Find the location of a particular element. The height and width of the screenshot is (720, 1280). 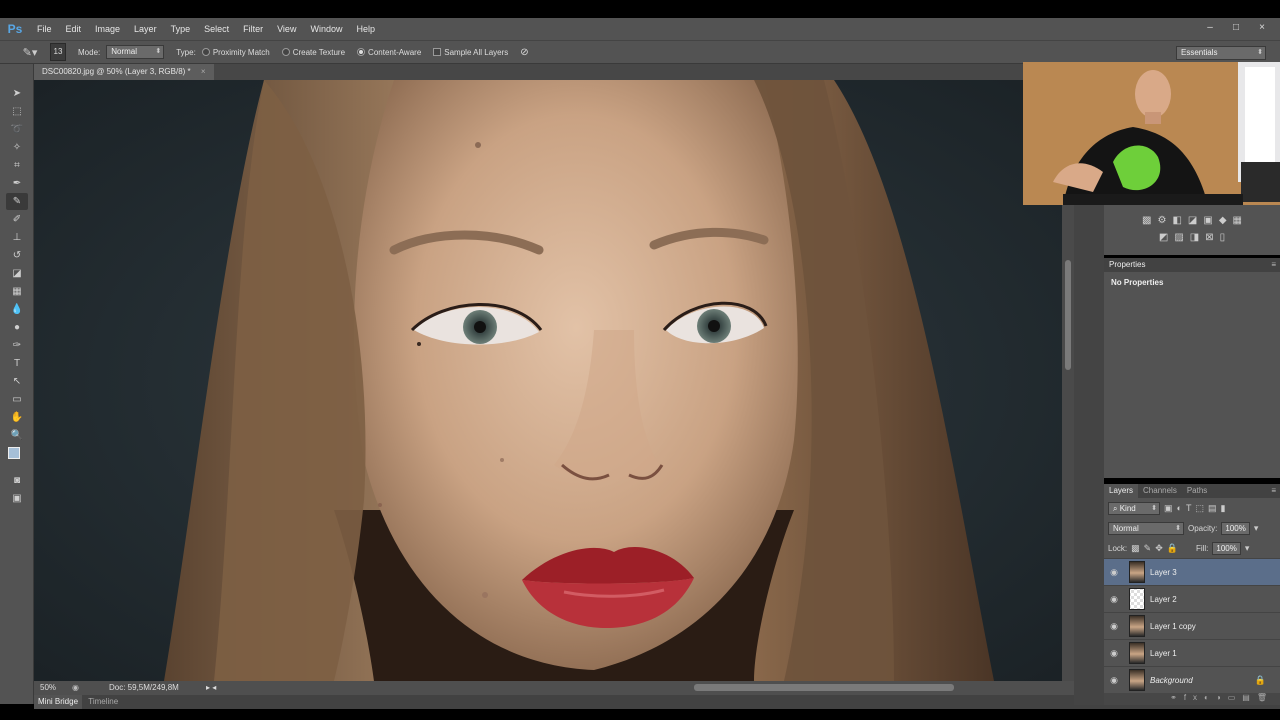

fill-dropdown-icon: ▾ is located at coordinates (1247, 548).